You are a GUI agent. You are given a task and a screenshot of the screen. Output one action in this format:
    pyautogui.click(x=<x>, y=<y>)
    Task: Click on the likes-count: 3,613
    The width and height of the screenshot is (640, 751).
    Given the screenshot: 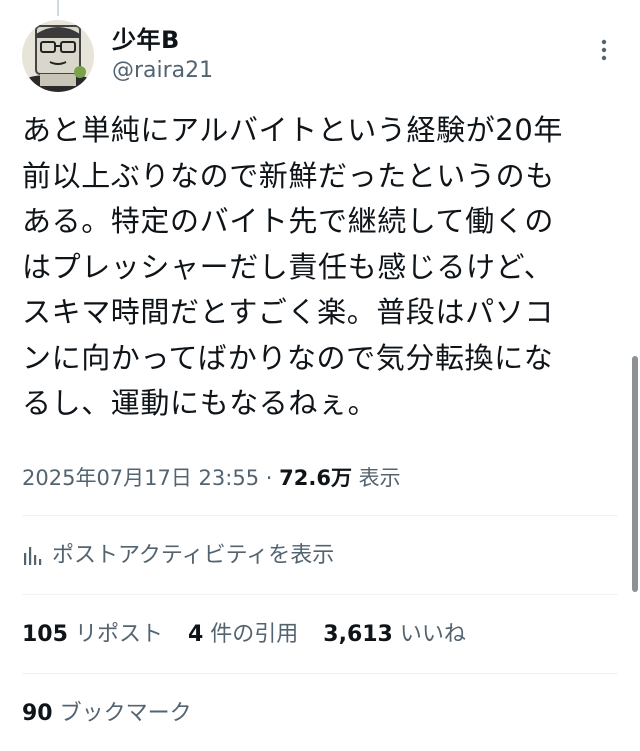 What is the action you would take?
    pyautogui.click(x=358, y=634)
    